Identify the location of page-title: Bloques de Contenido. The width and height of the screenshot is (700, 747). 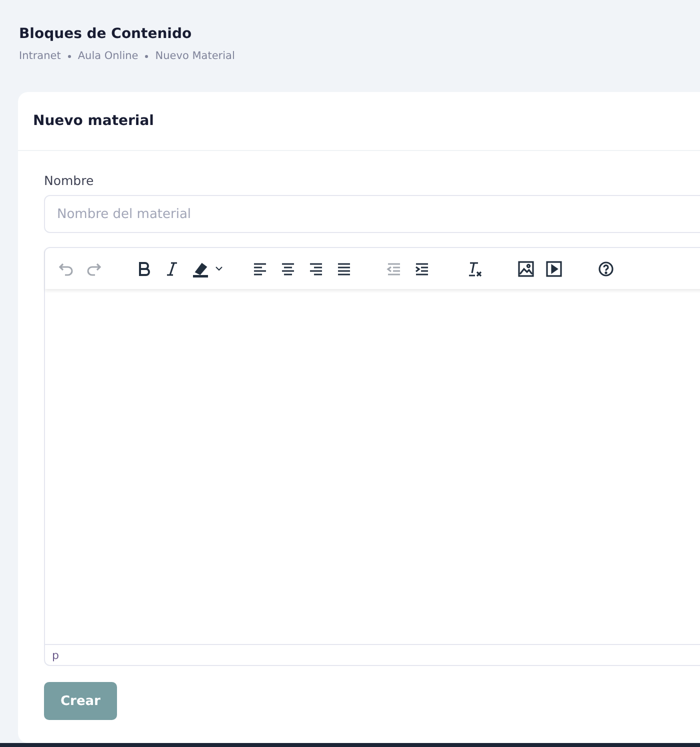
(106, 34).